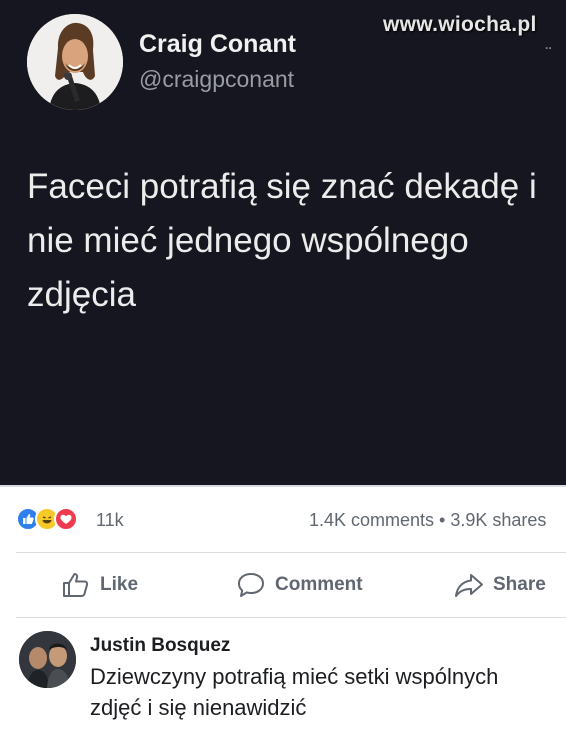  What do you see at coordinates (76, 585) in the screenshot?
I see `thumbs-up-icon` at bounding box center [76, 585].